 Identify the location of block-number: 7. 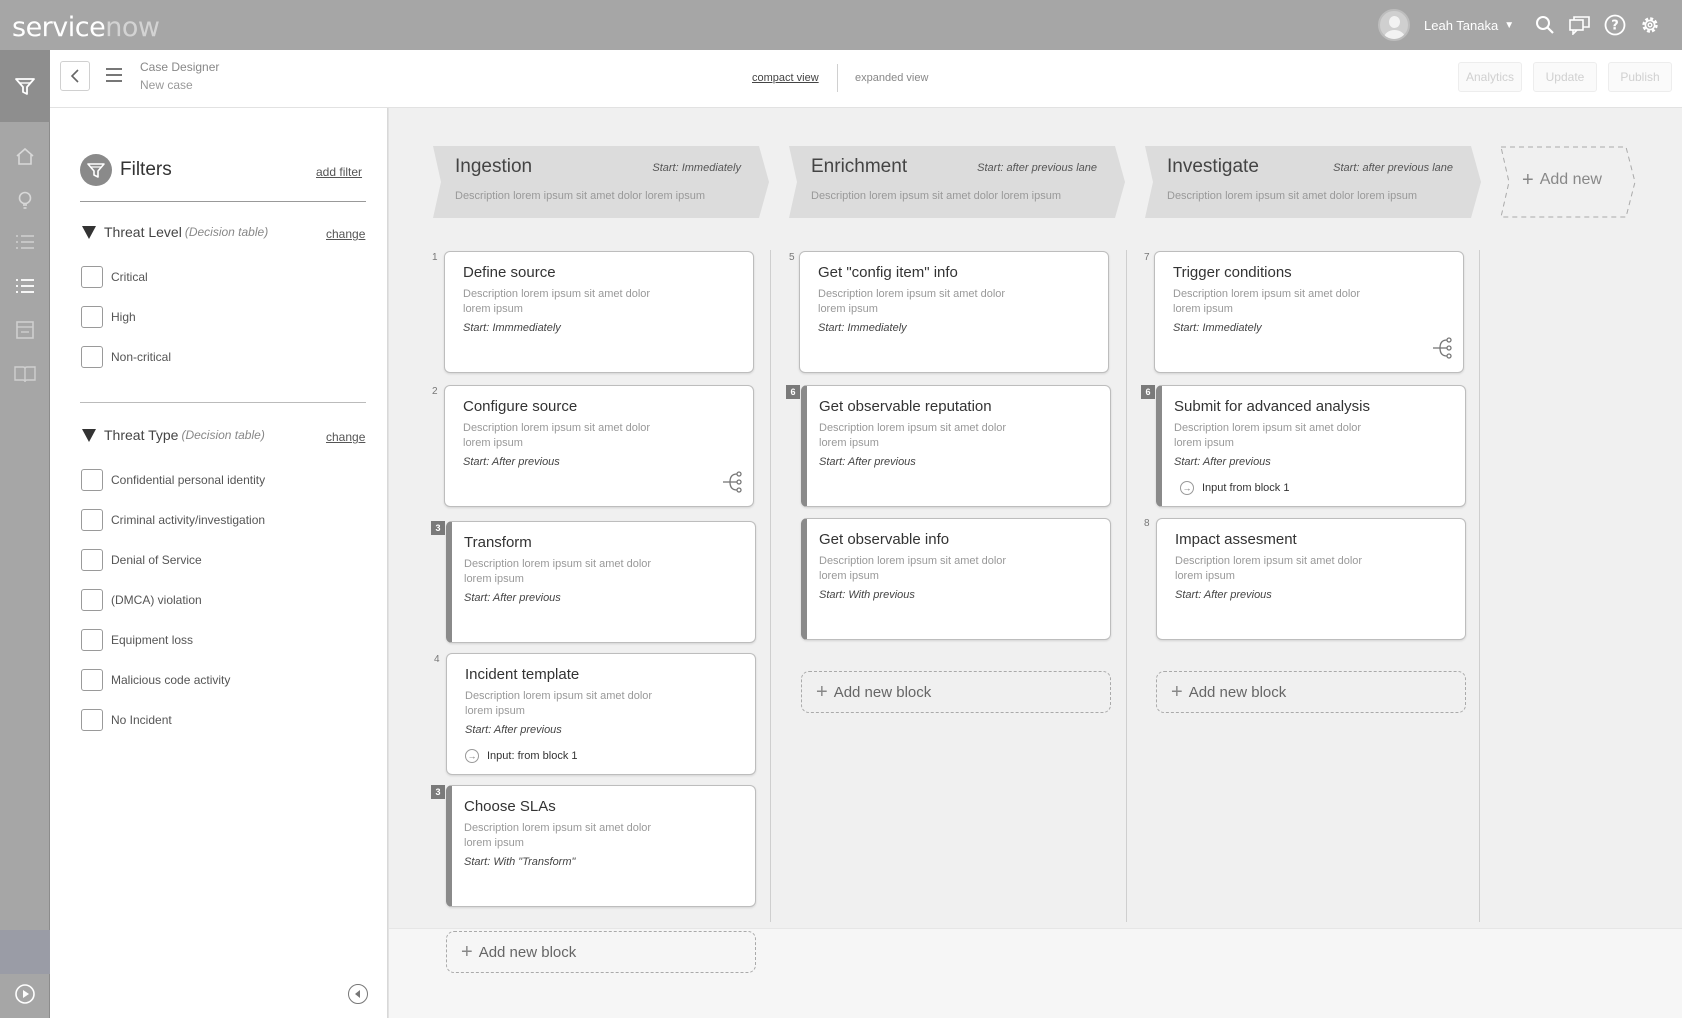
(1147, 257).